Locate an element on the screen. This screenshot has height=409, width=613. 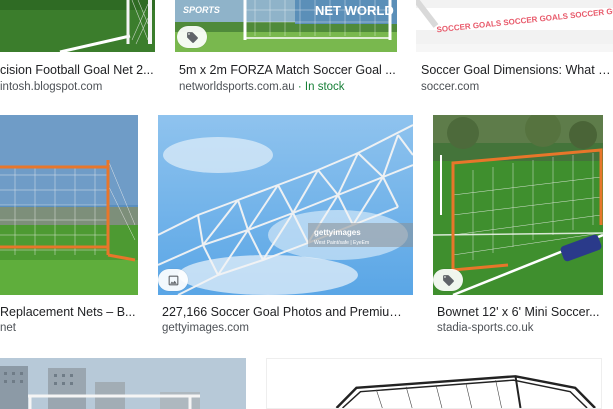
image-badge is located at coordinates (173, 280).